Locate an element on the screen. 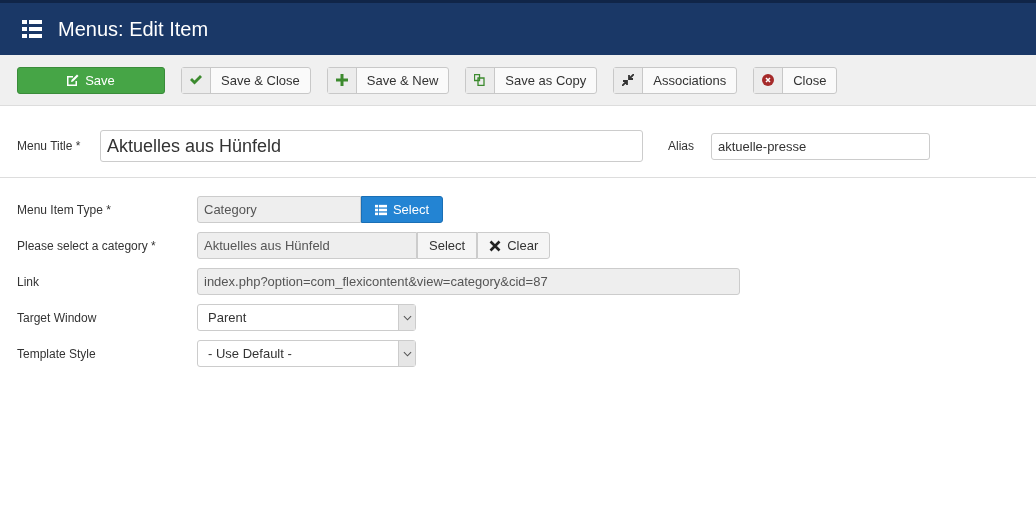 This screenshot has height=524, width=1036. page-title: Menus: Edit Item is located at coordinates (133, 29).